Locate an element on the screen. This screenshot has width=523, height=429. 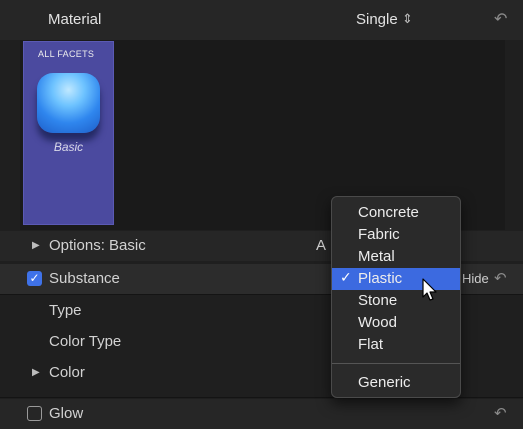
menu-item-label: Metal is located at coordinates (376, 256).